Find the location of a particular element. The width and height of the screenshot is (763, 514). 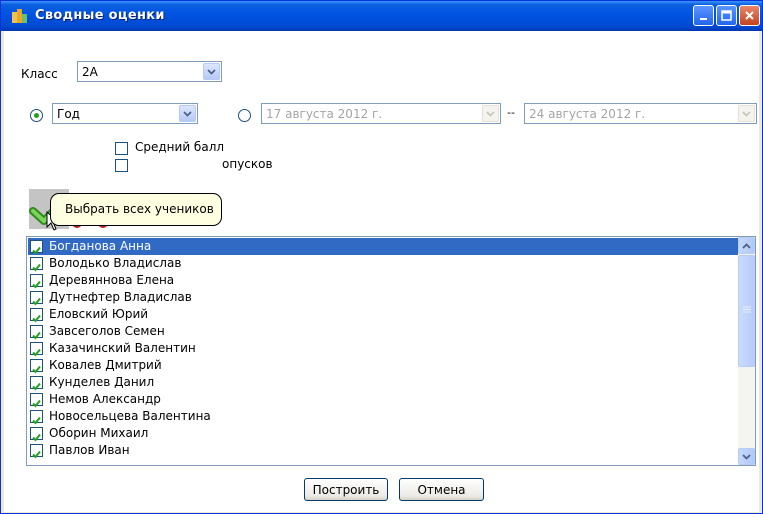

cancel-button-label: Отмена is located at coordinates (441, 489).